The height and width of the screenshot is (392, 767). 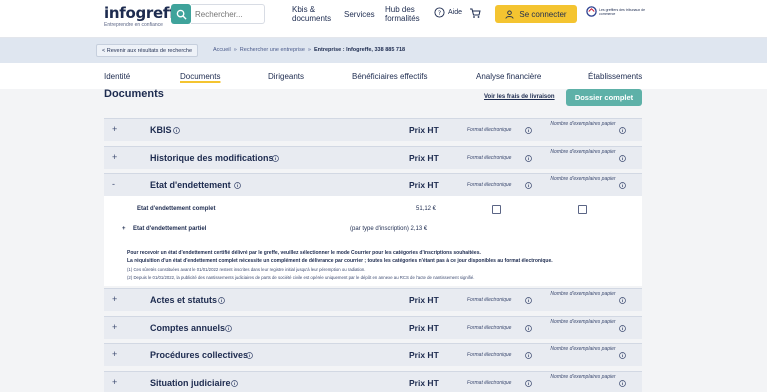 What do you see at coordinates (400, 9) in the screenshot?
I see `nav-hub-line1: Hub des` at bounding box center [400, 9].